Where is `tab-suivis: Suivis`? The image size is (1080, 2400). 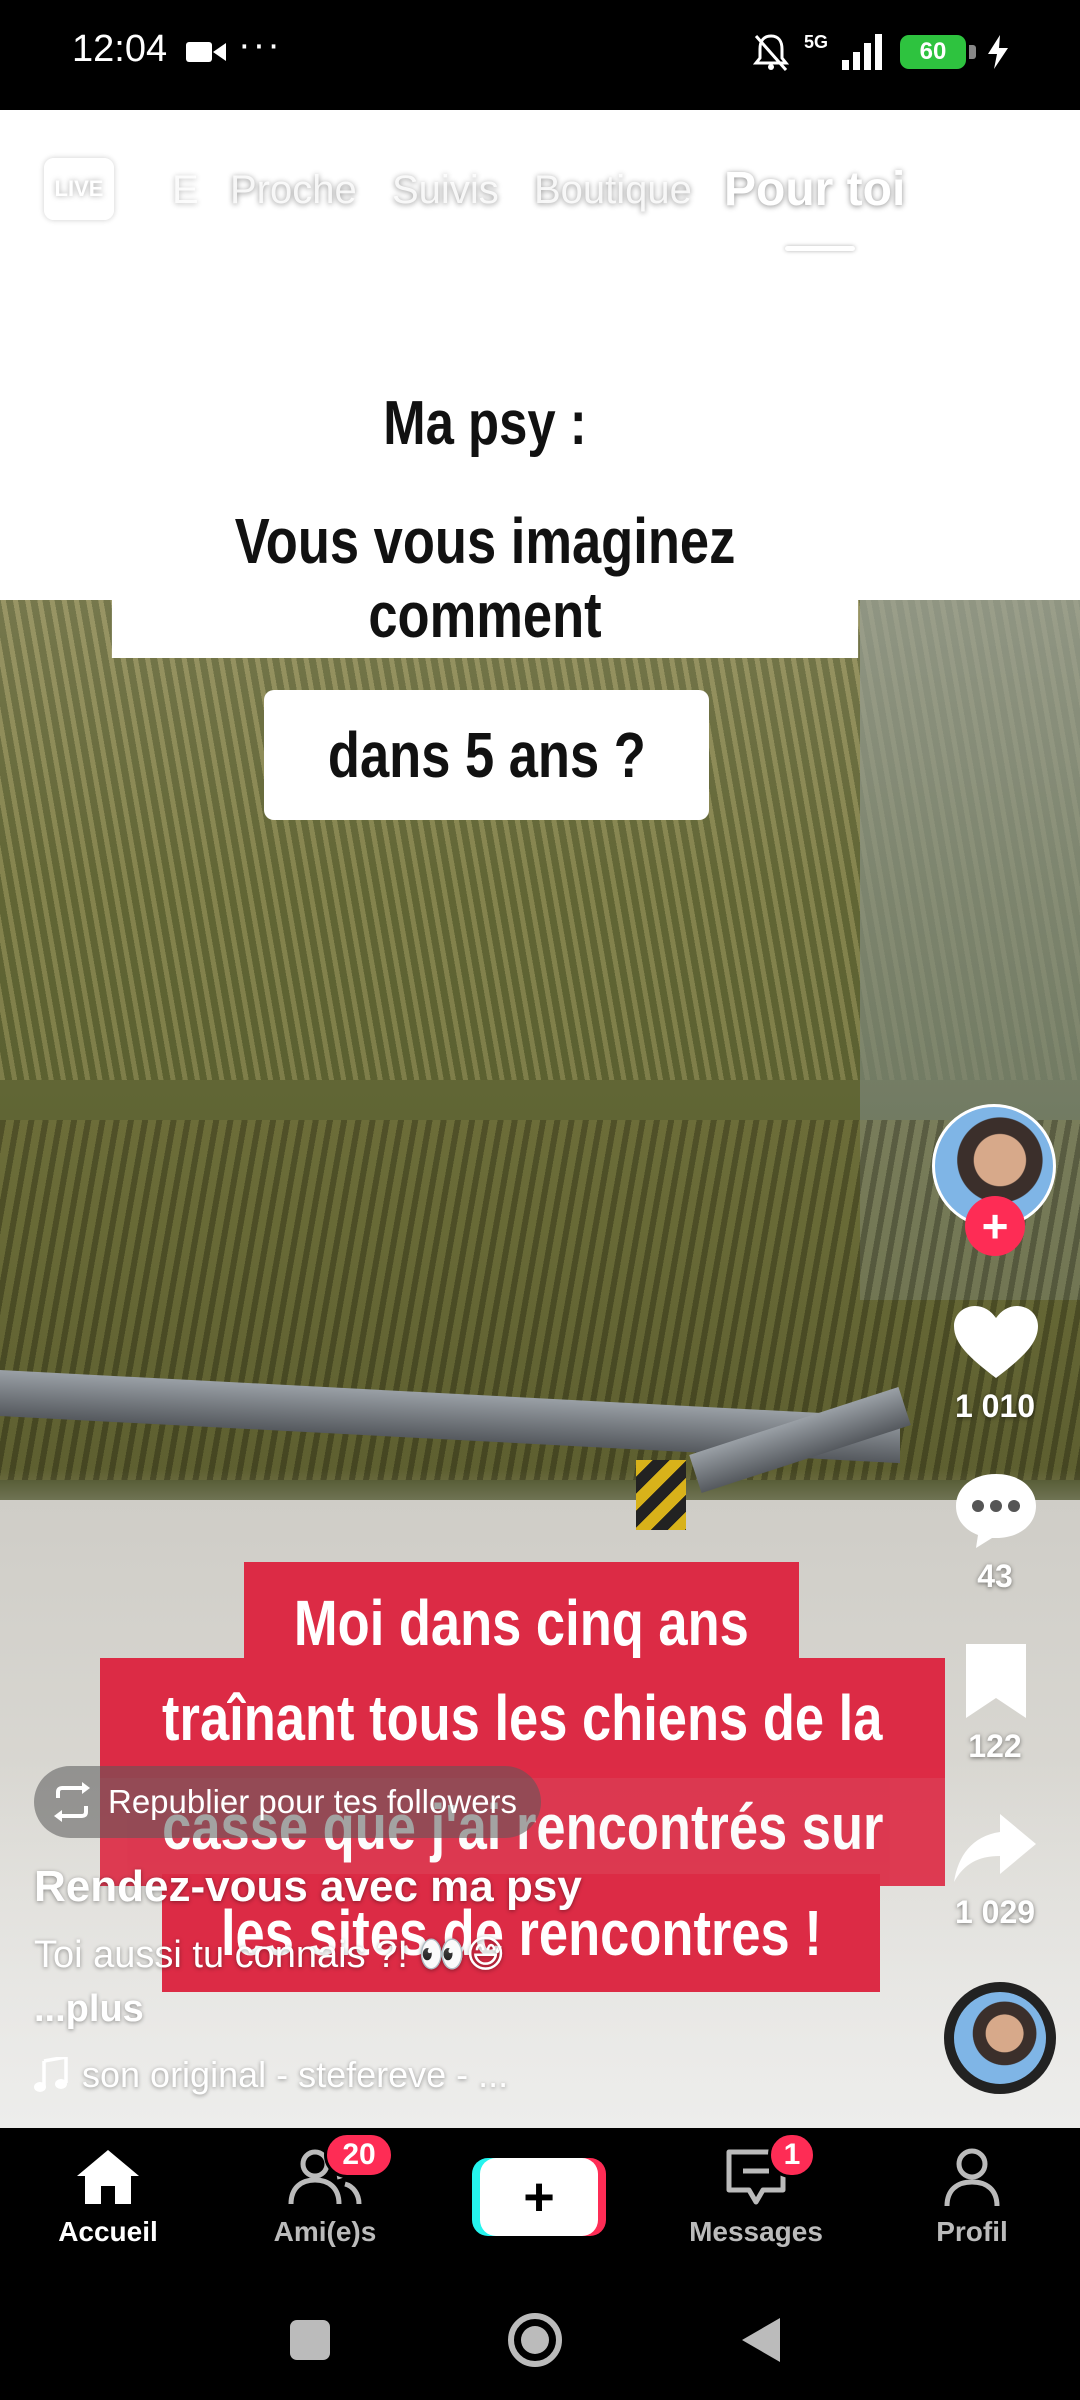
tab-suivis: Suivis is located at coordinates (445, 190).